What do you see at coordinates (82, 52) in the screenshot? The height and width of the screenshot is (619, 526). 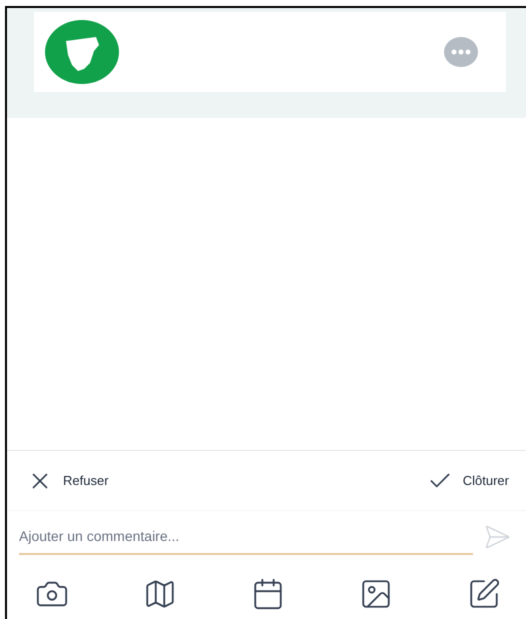 I see `avatar-icon` at bounding box center [82, 52].